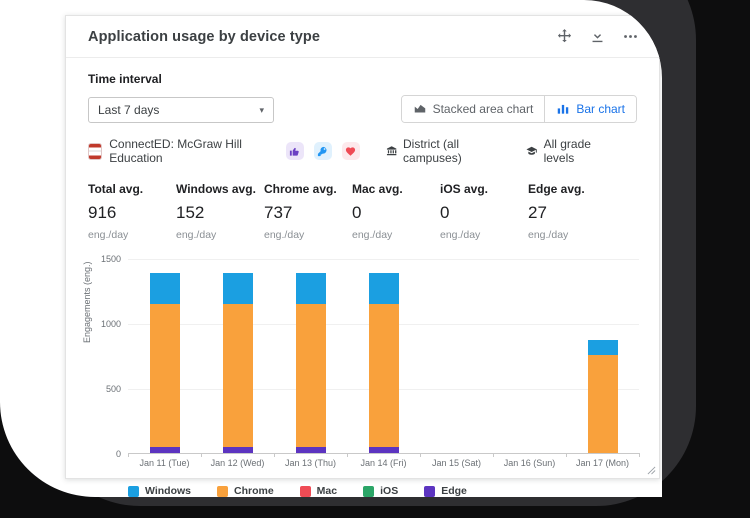  Describe the element at coordinates (327, 491) in the screenshot. I see `legend-label: Mac` at that location.